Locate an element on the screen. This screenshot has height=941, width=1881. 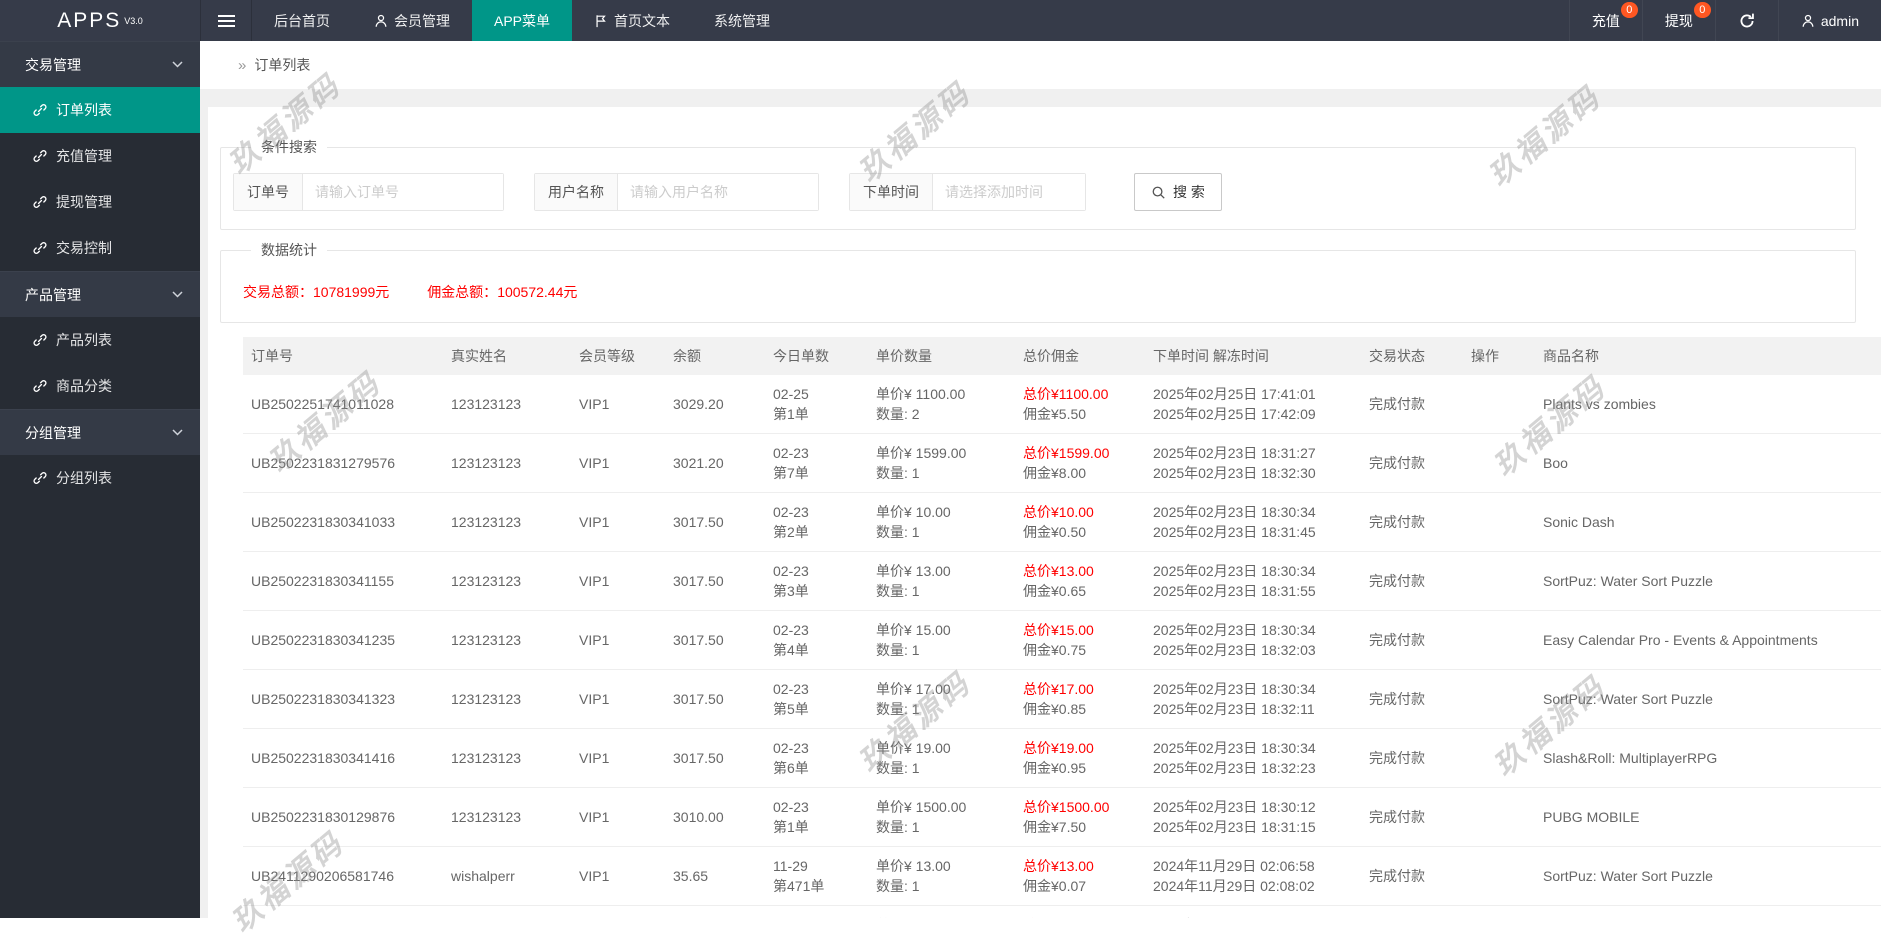
nav-item-members: 会员管理 is located at coordinates (412, 20).